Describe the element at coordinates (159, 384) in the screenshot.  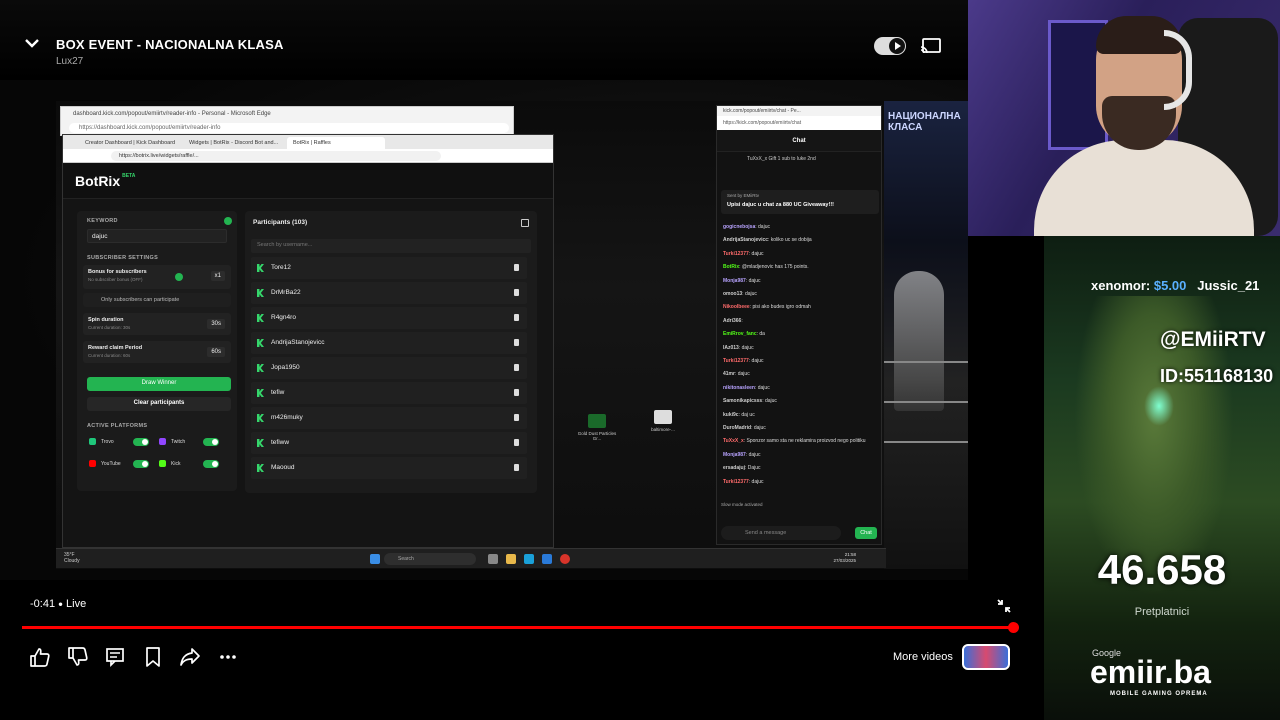
I see `draw-winner-button: Draw Winner` at that location.